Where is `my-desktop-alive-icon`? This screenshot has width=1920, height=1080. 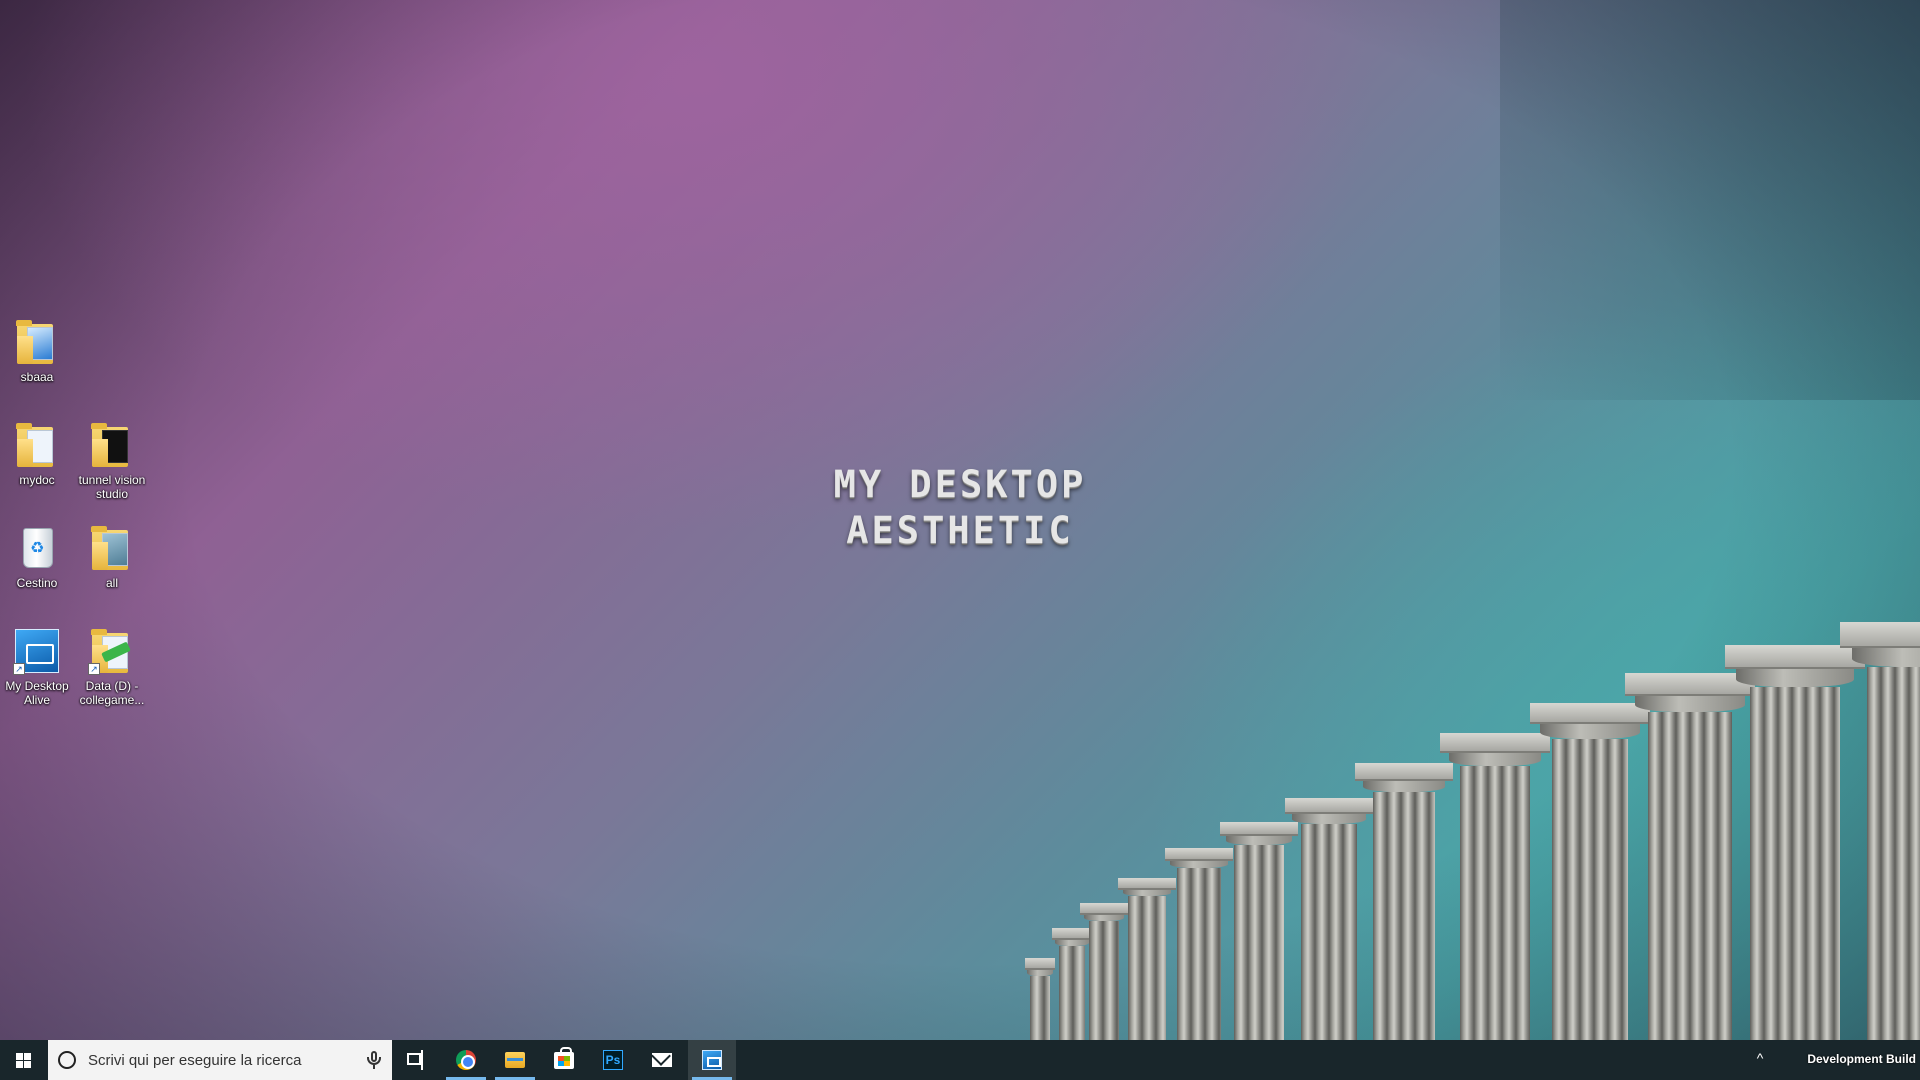 my-desktop-alive-icon is located at coordinates (712, 1060).